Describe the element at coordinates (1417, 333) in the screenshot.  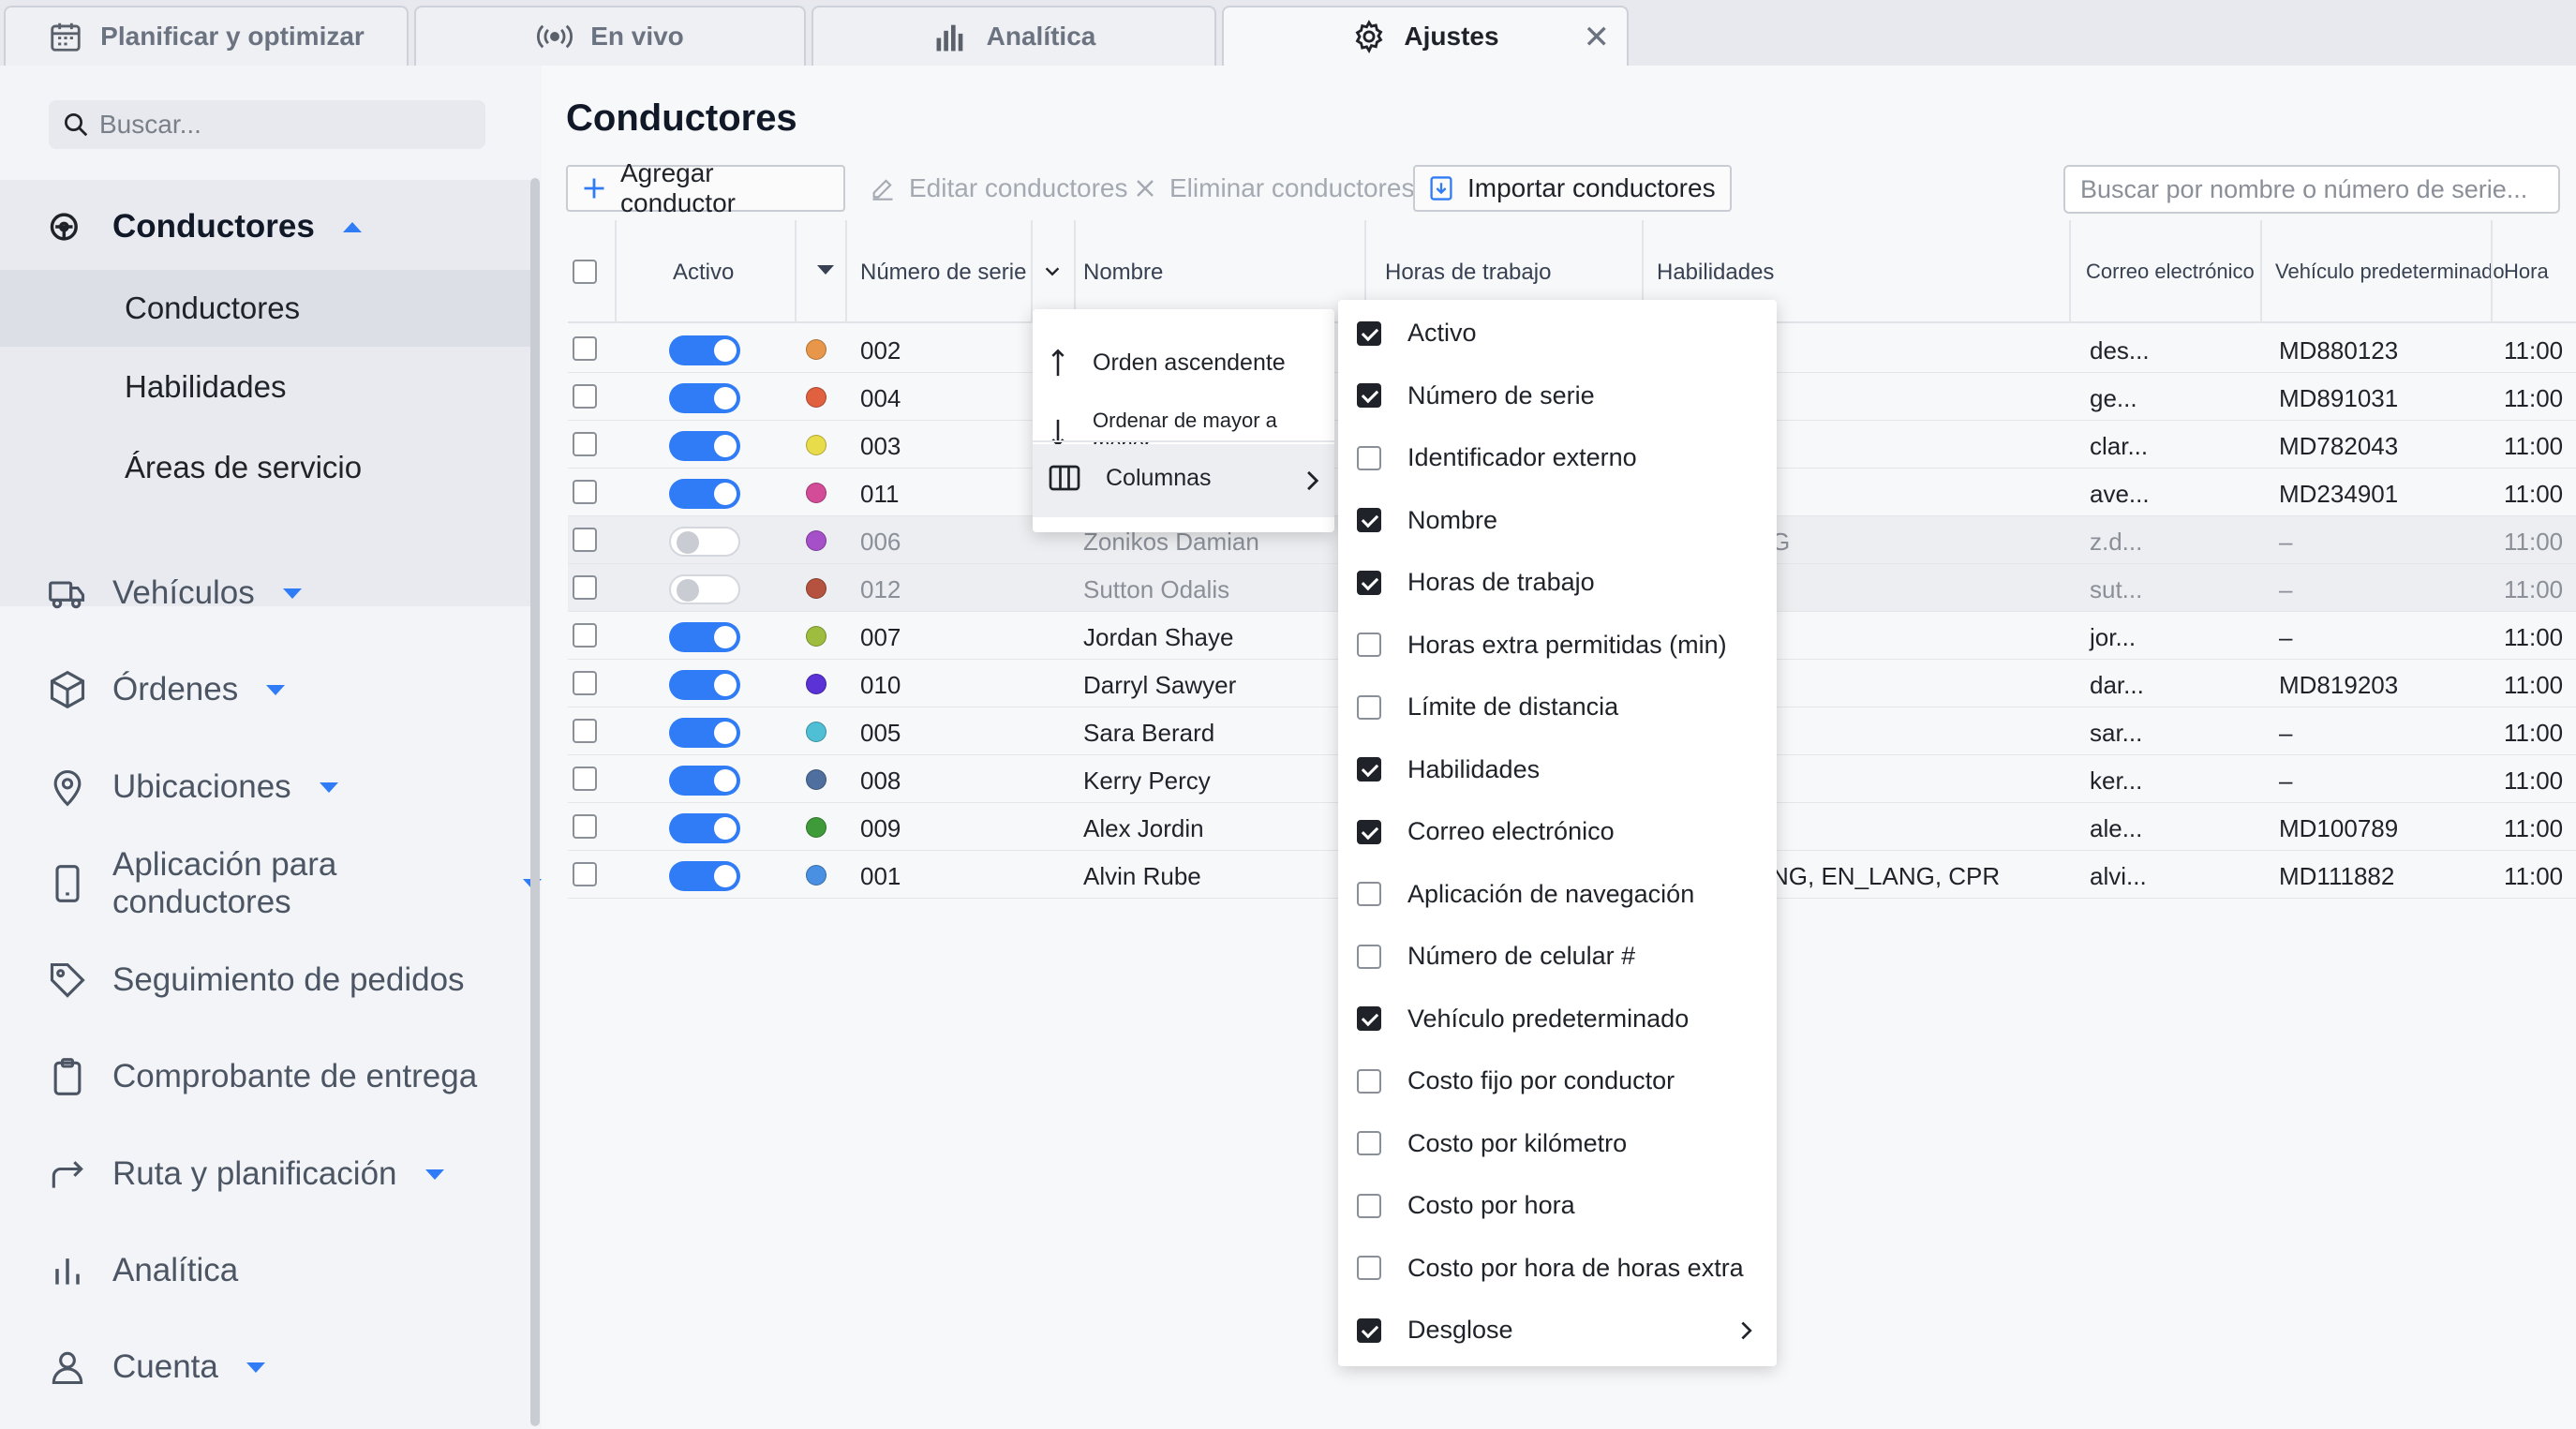
I see `column-option: Activo` at that location.